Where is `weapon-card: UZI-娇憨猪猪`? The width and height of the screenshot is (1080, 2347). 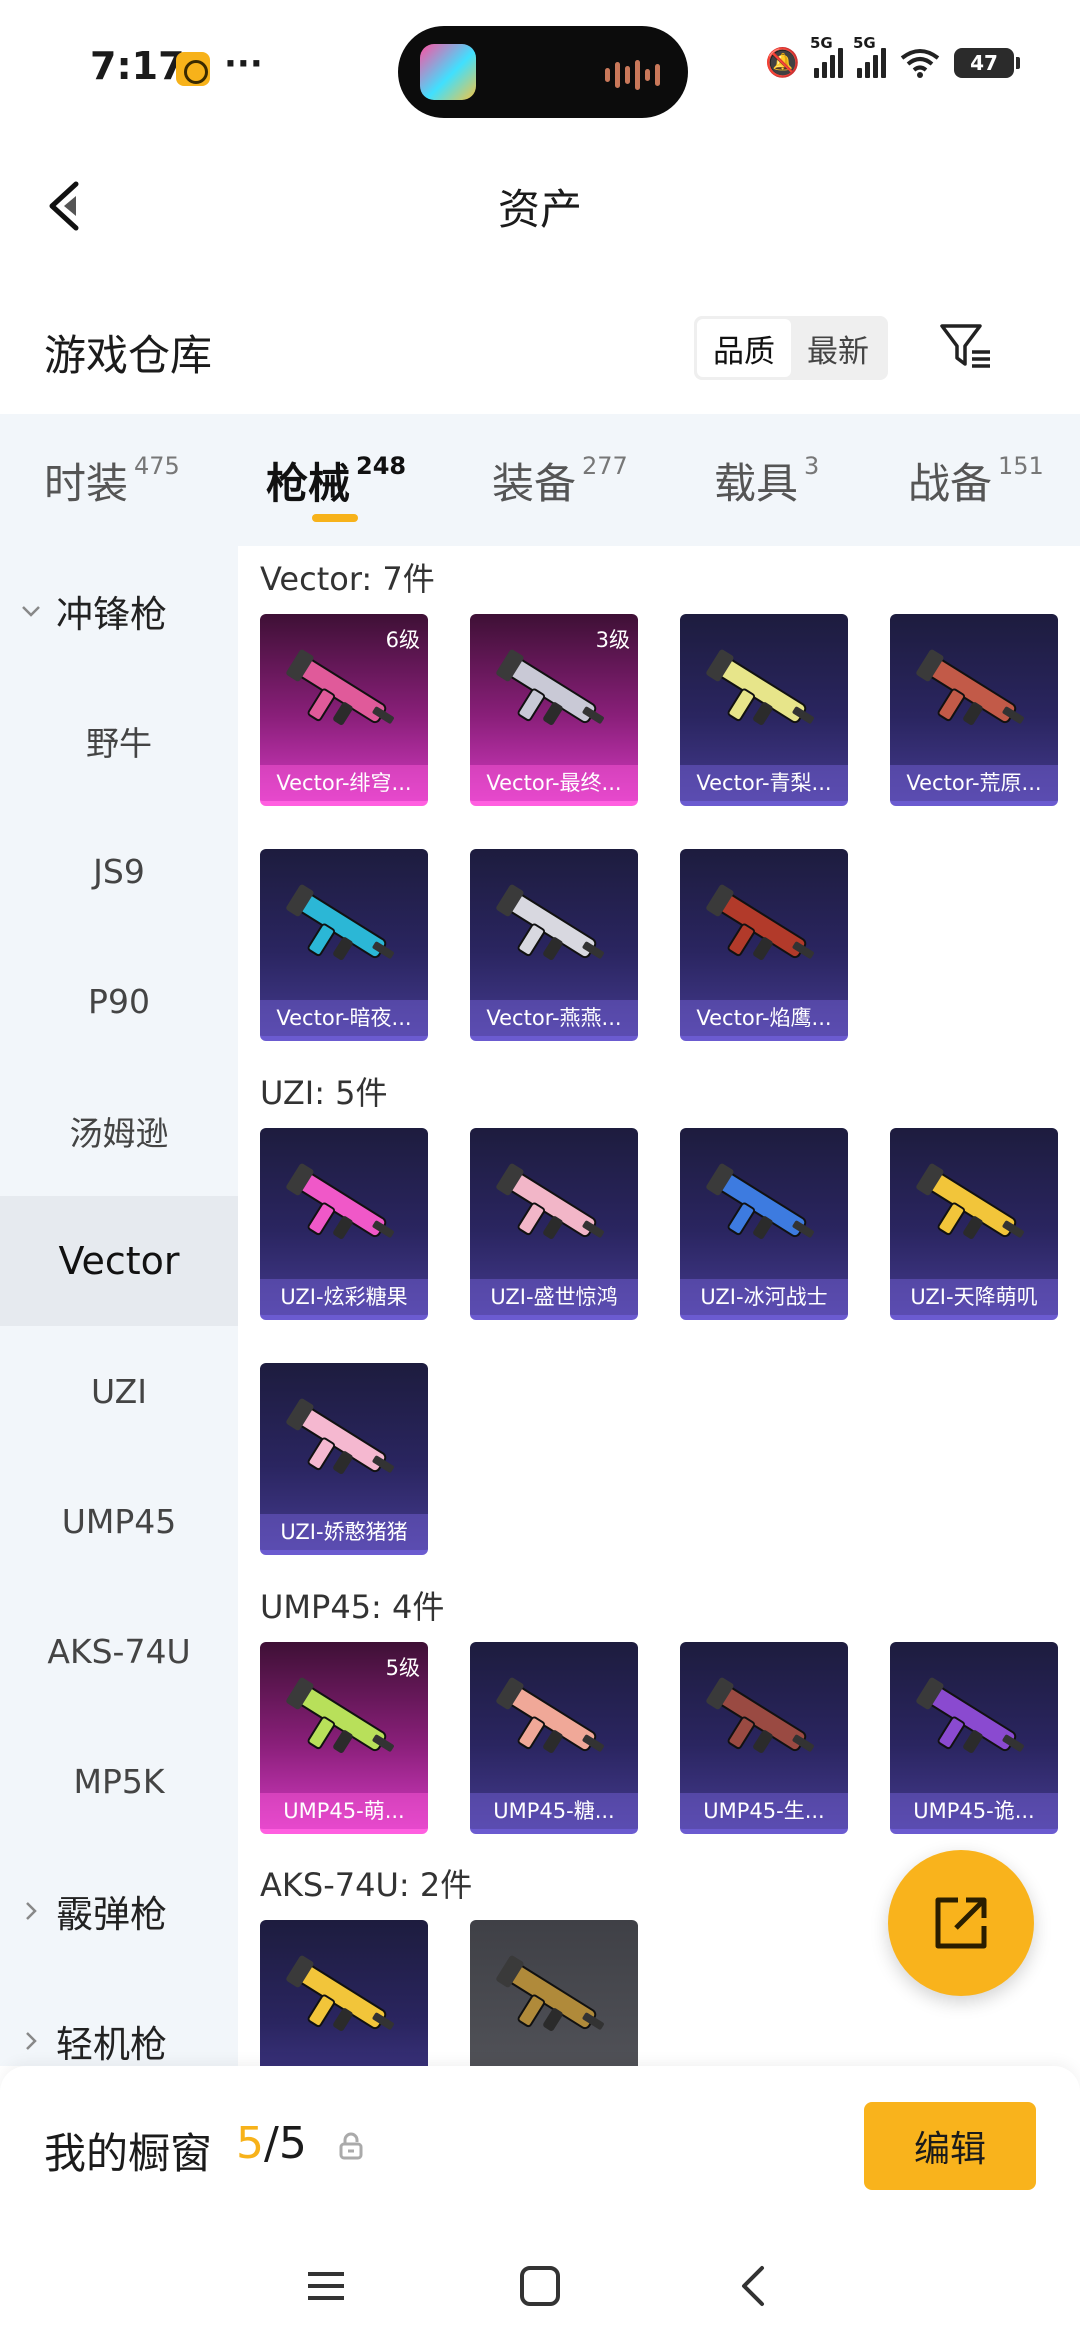
weapon-card: UZI-娇憨猪猪 is located at coordinates (344, 1459).